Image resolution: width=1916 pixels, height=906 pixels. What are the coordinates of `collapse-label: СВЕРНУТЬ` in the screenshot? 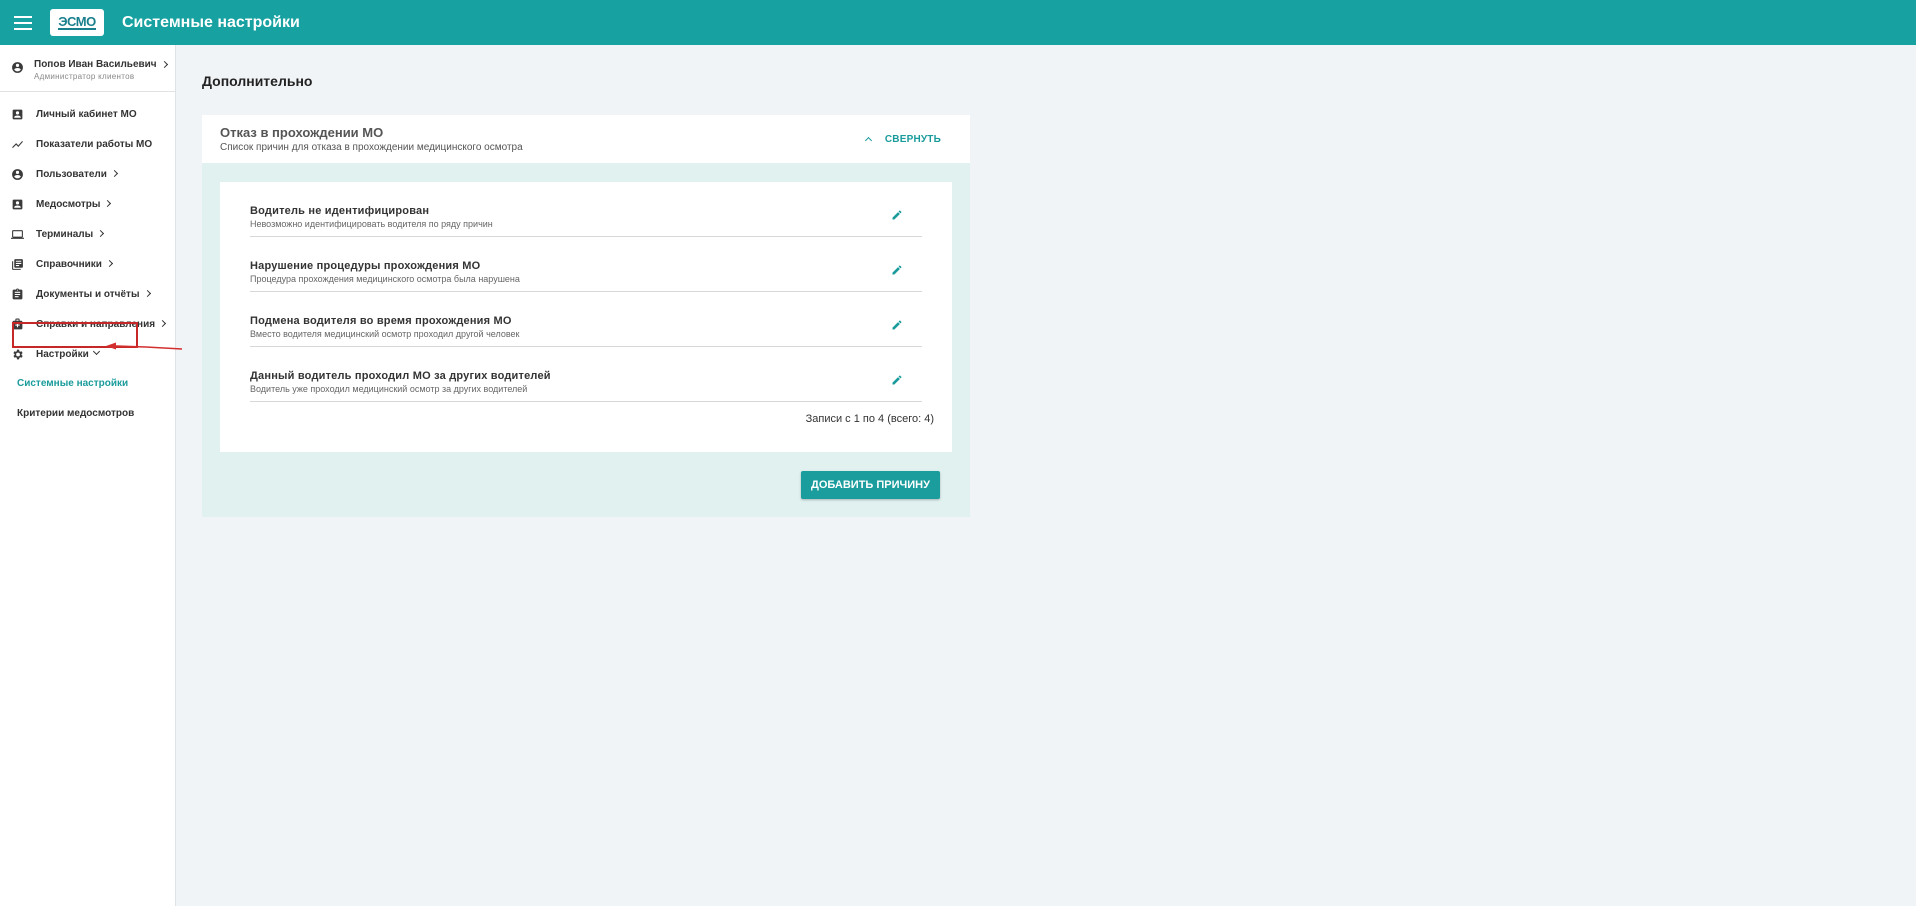 It's located at (912, 139).